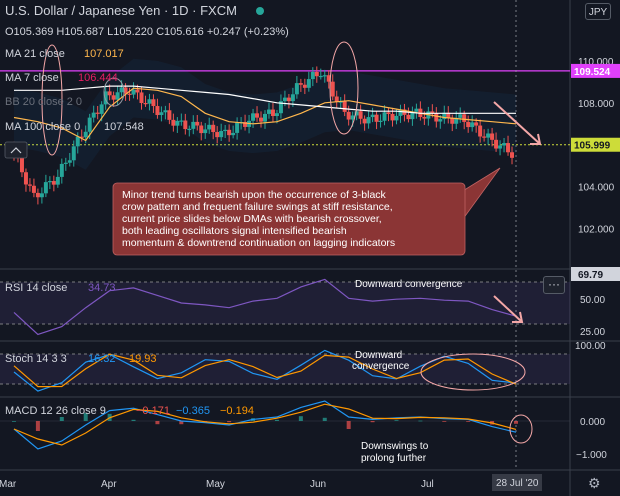 The width and height of the screenshot is (620, 496). What do you see at coordinates (592, 332) in the screenshot?
I see `rsi-tick-25: 25.00` at bounding box center [592, 332].